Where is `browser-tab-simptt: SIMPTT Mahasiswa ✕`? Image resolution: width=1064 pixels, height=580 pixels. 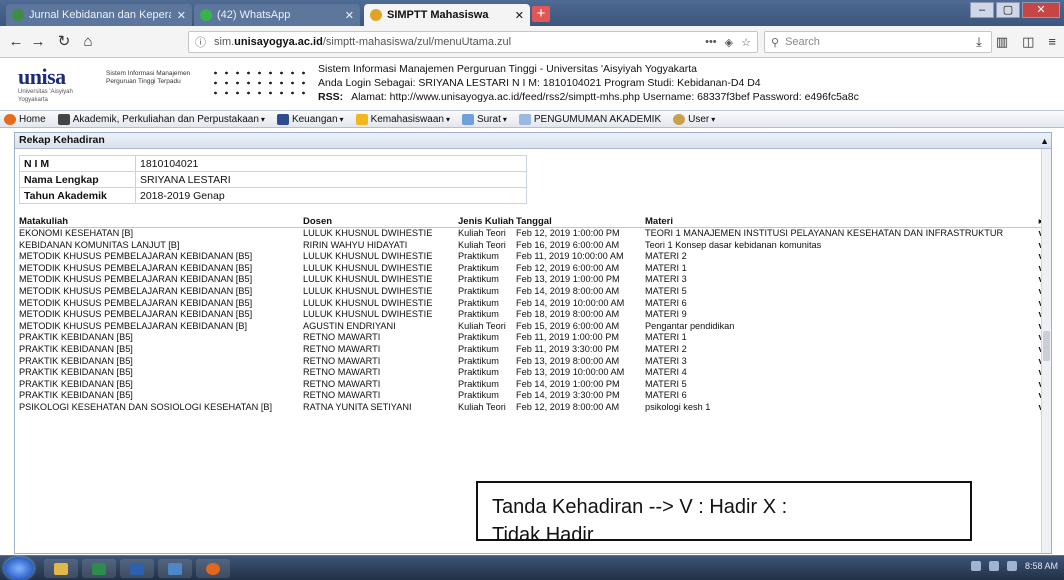 browser-tab-simptt: SIMPTT Mahasiswa ✕ is located at coordinates (447, 15).